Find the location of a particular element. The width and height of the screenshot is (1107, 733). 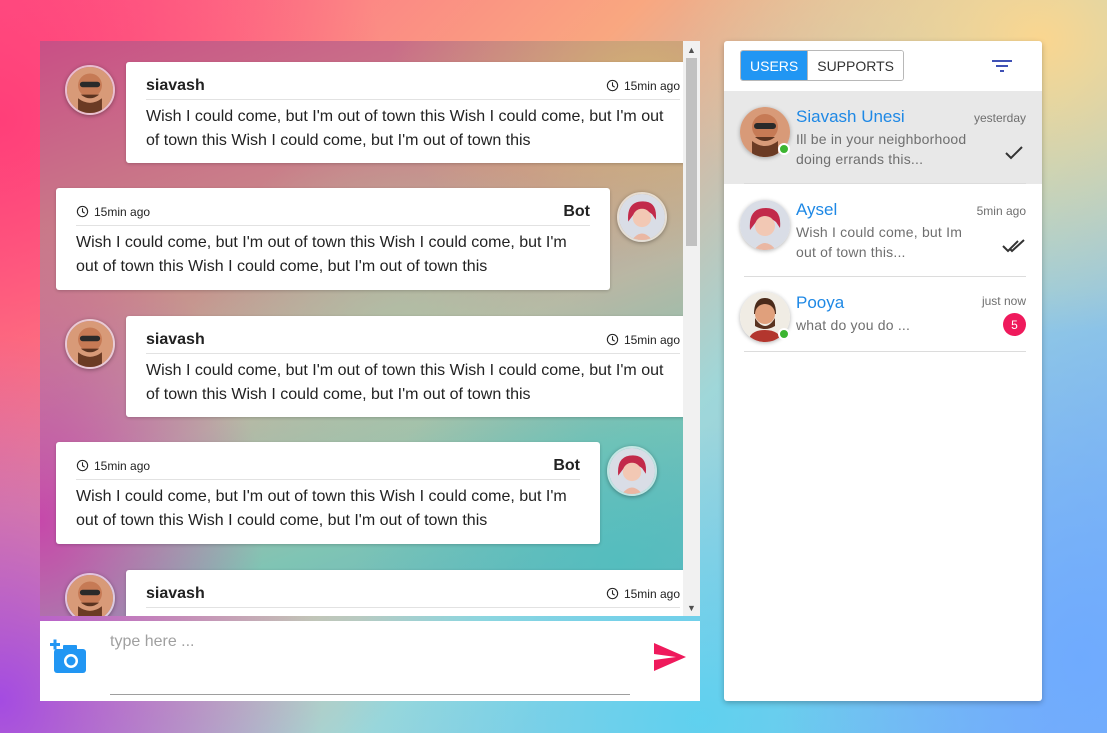

scroll-thumb is located at coordinates (691, 152).